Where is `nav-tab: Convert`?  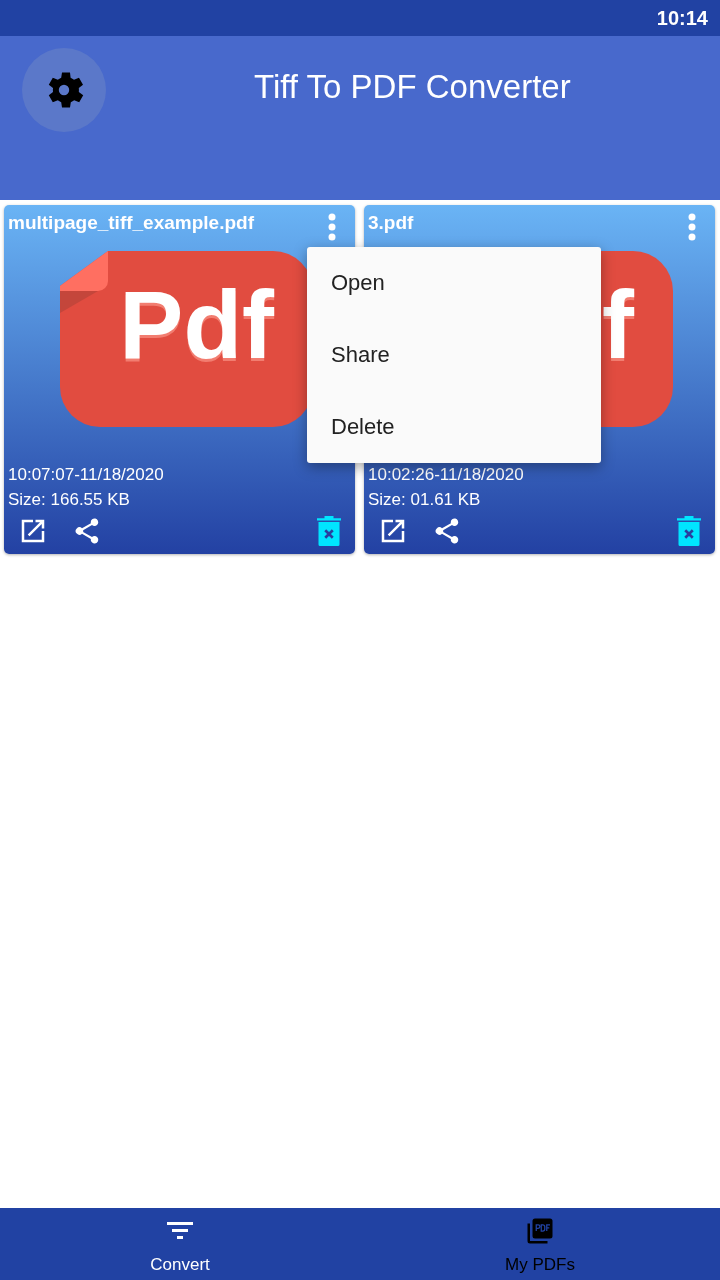 nav-tab: Convert is located at coordinates (180, 1244).